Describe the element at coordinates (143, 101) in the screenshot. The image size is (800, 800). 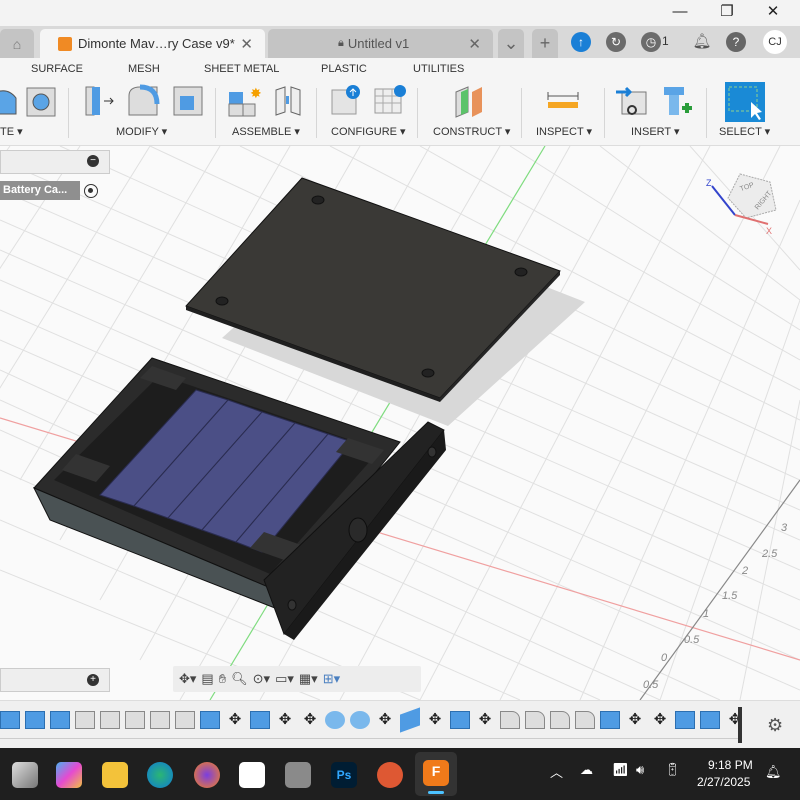
I see `fillet-icon` at that location.